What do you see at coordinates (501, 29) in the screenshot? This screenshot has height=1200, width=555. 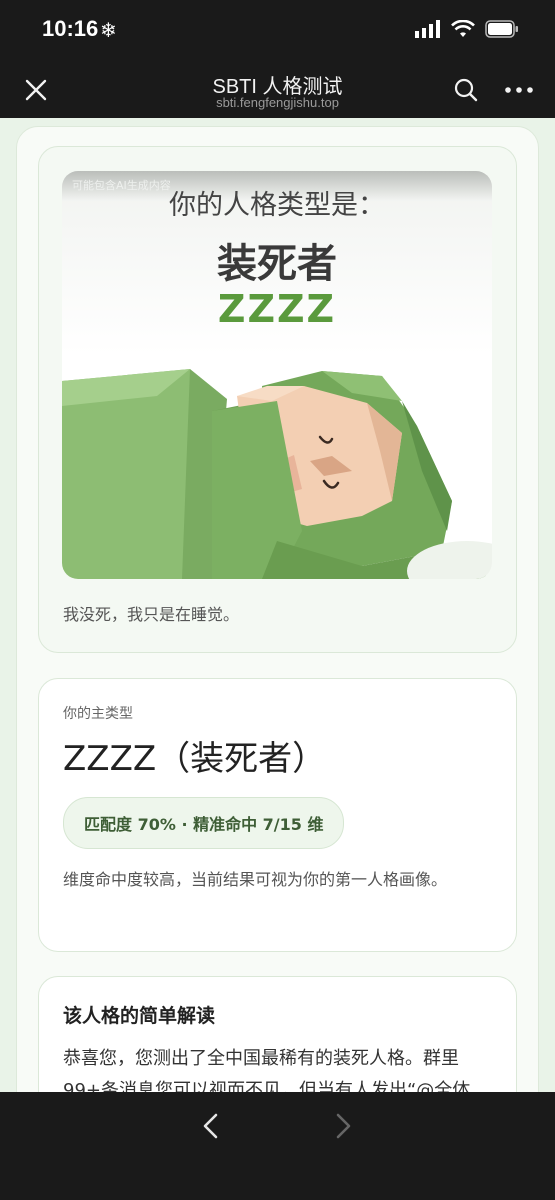 I see `battery-icon` at bounding box center [501, 29].